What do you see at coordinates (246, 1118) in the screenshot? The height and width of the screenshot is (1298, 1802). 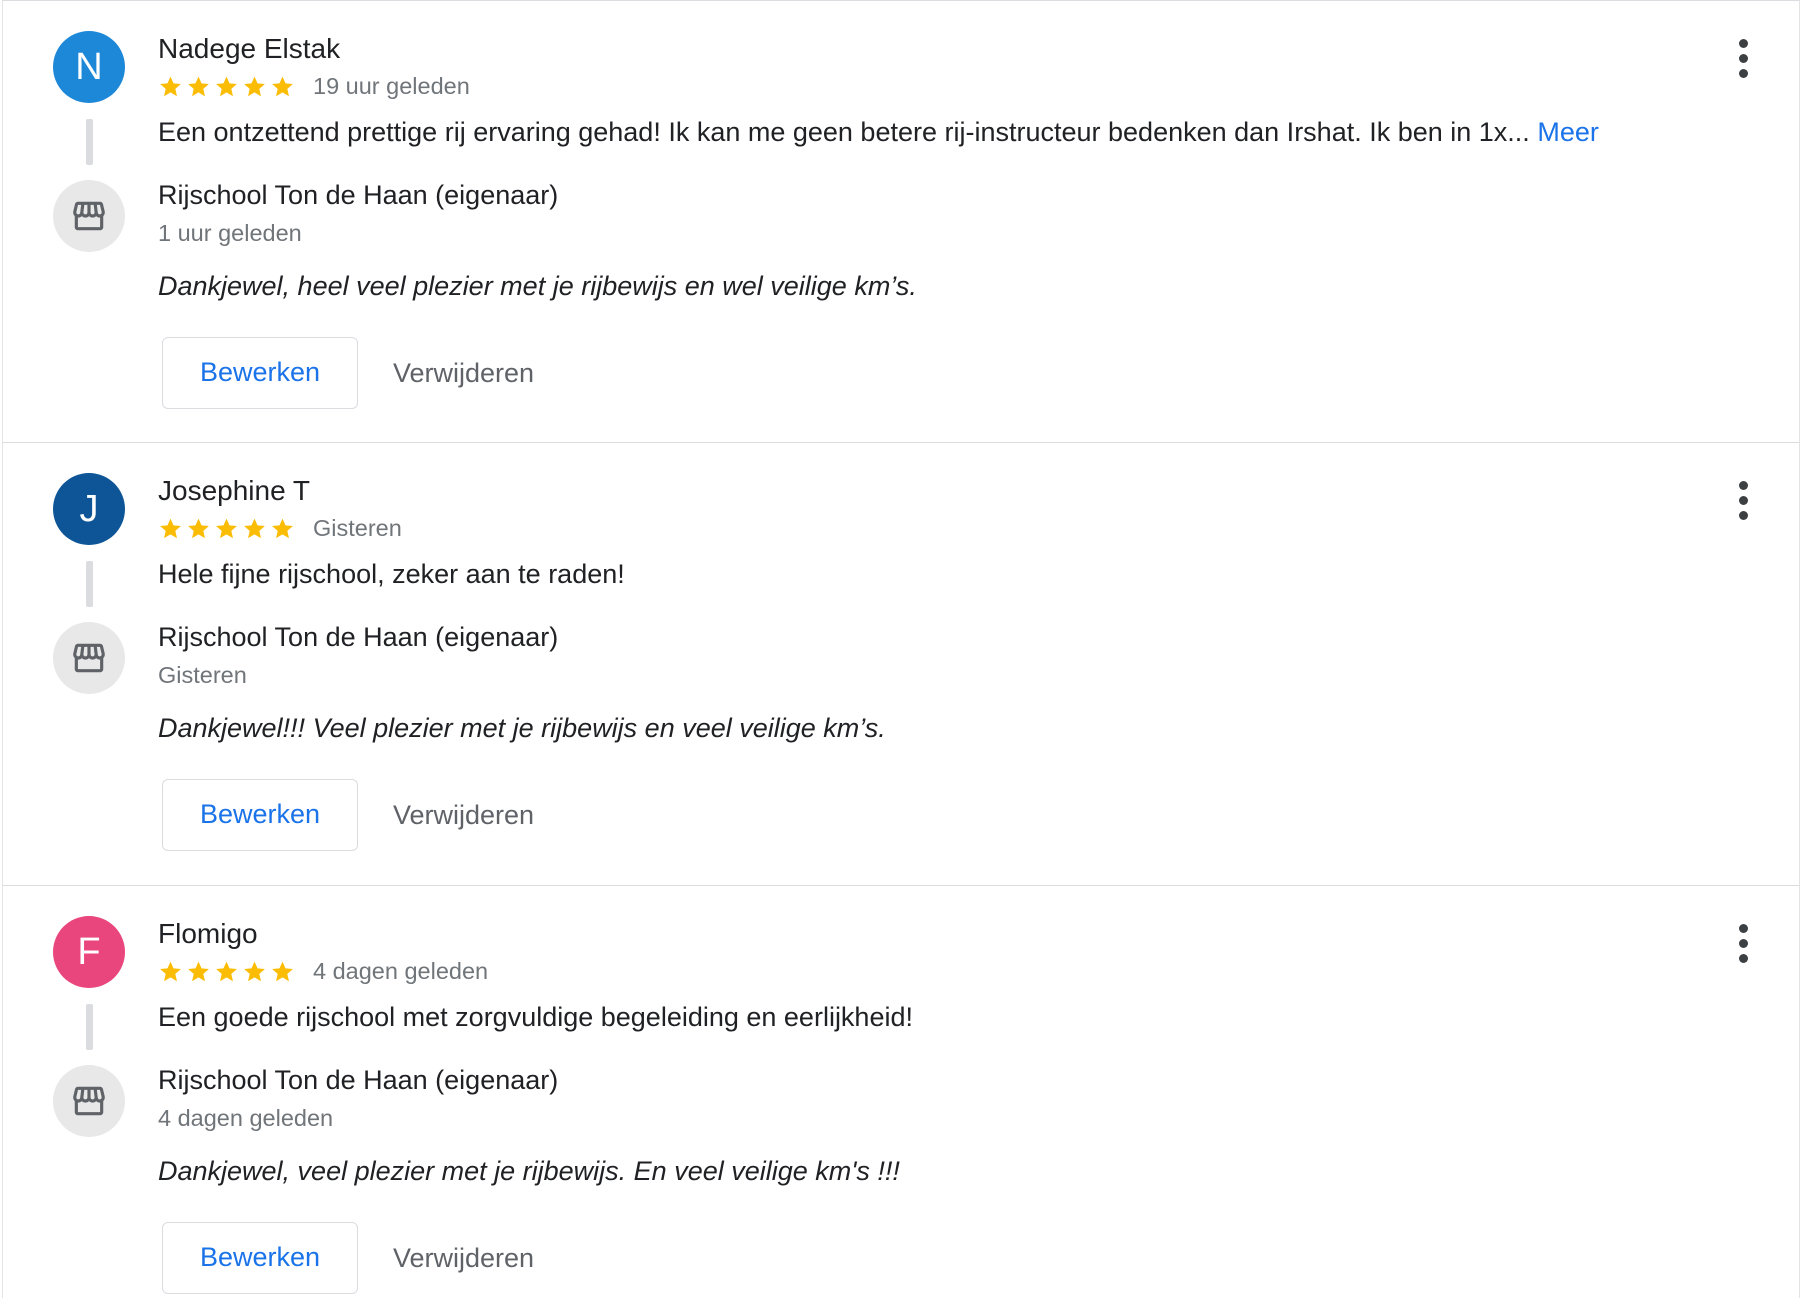 I see `owner-reply-date: 4 dagen geleden` at bounding box center [246, 1118].